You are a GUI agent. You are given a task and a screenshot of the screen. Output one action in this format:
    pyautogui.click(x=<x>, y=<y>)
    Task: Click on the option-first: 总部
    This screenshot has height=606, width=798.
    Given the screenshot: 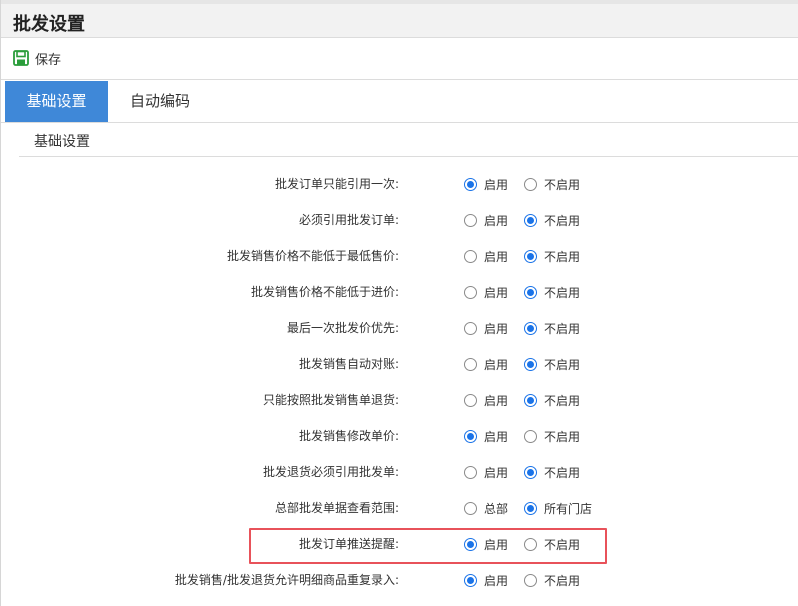 What is the action you would take?
    pyautogui.click(x=486, y=508)
    